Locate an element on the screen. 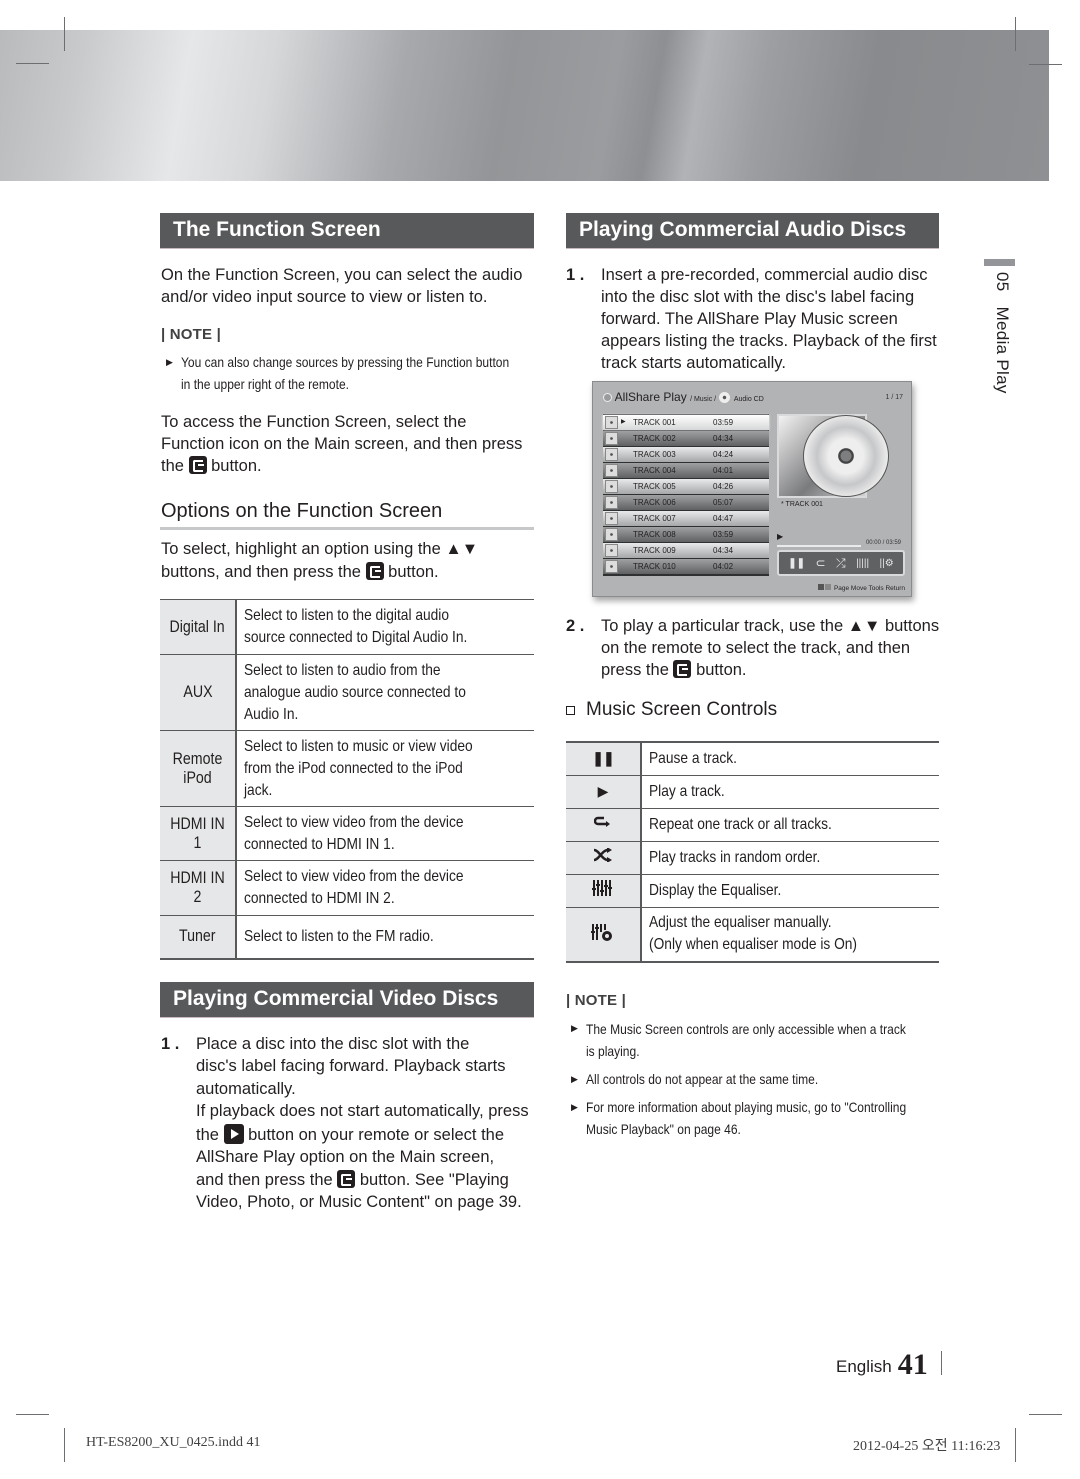 The image size is (1080, 1479). slug-timestamp: 2012-04-25 오전 11:16:23 is located at coordinates (927, 1446).